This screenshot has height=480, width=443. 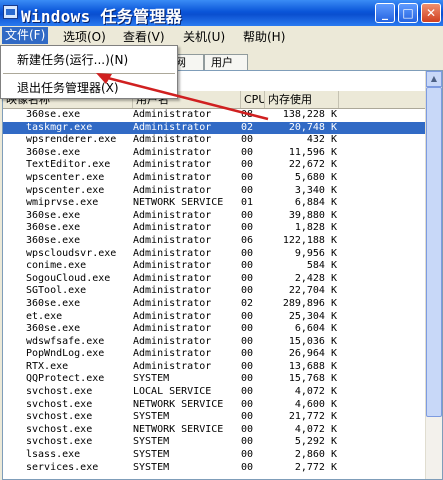 What do you see at coordinates (264, 36) in the screenshot?
I see `menu-help: 帮助(H)` at bounding box center [264, 36].